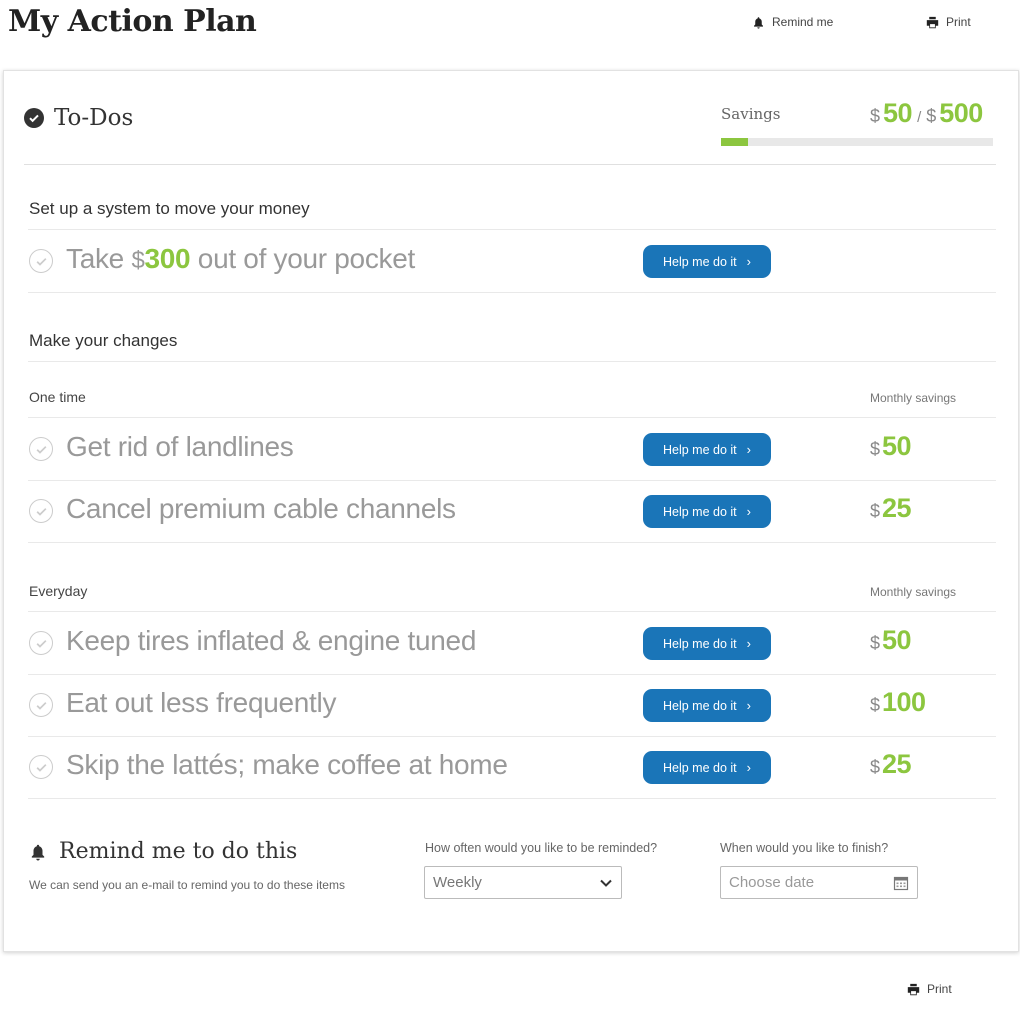 The image size is (1020, 1030). I want to click on frequency-value: Weekly, so click(457, 882).